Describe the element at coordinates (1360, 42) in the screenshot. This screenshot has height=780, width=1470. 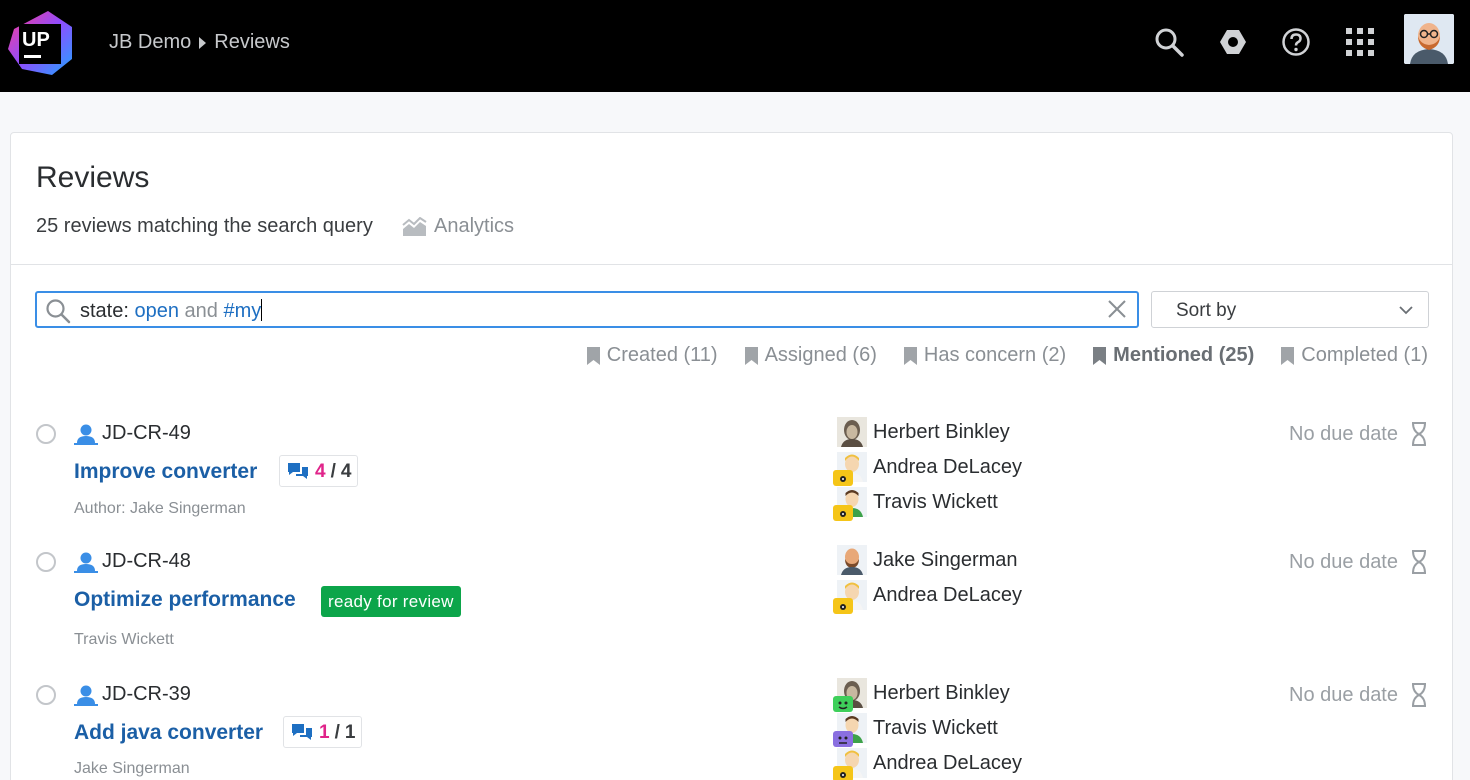
I see `apps-grid-icon` at that location.